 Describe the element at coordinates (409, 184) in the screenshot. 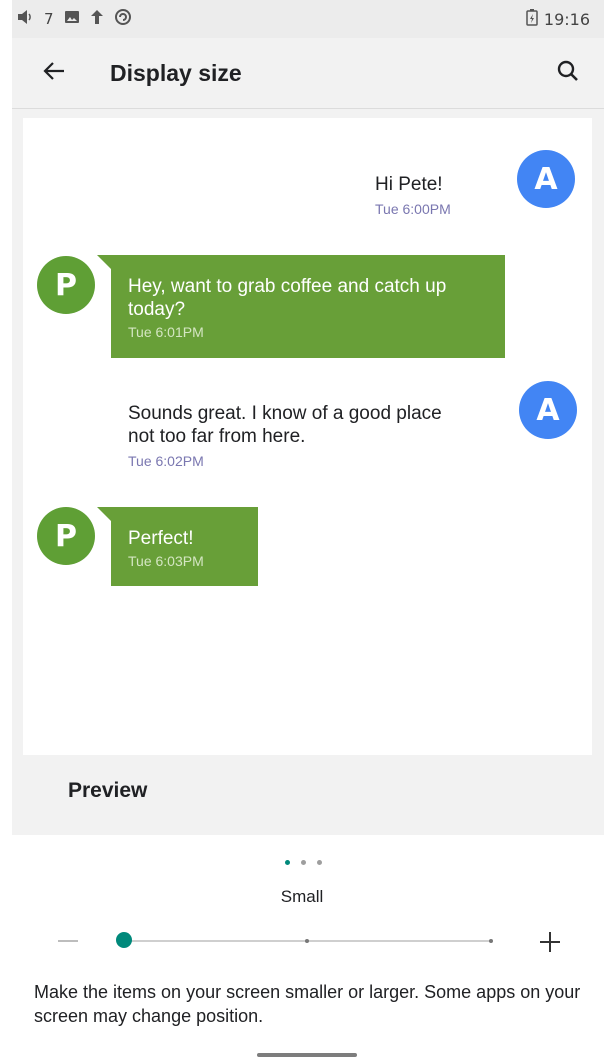

I see `message-text: Hi Pete!` at that location.